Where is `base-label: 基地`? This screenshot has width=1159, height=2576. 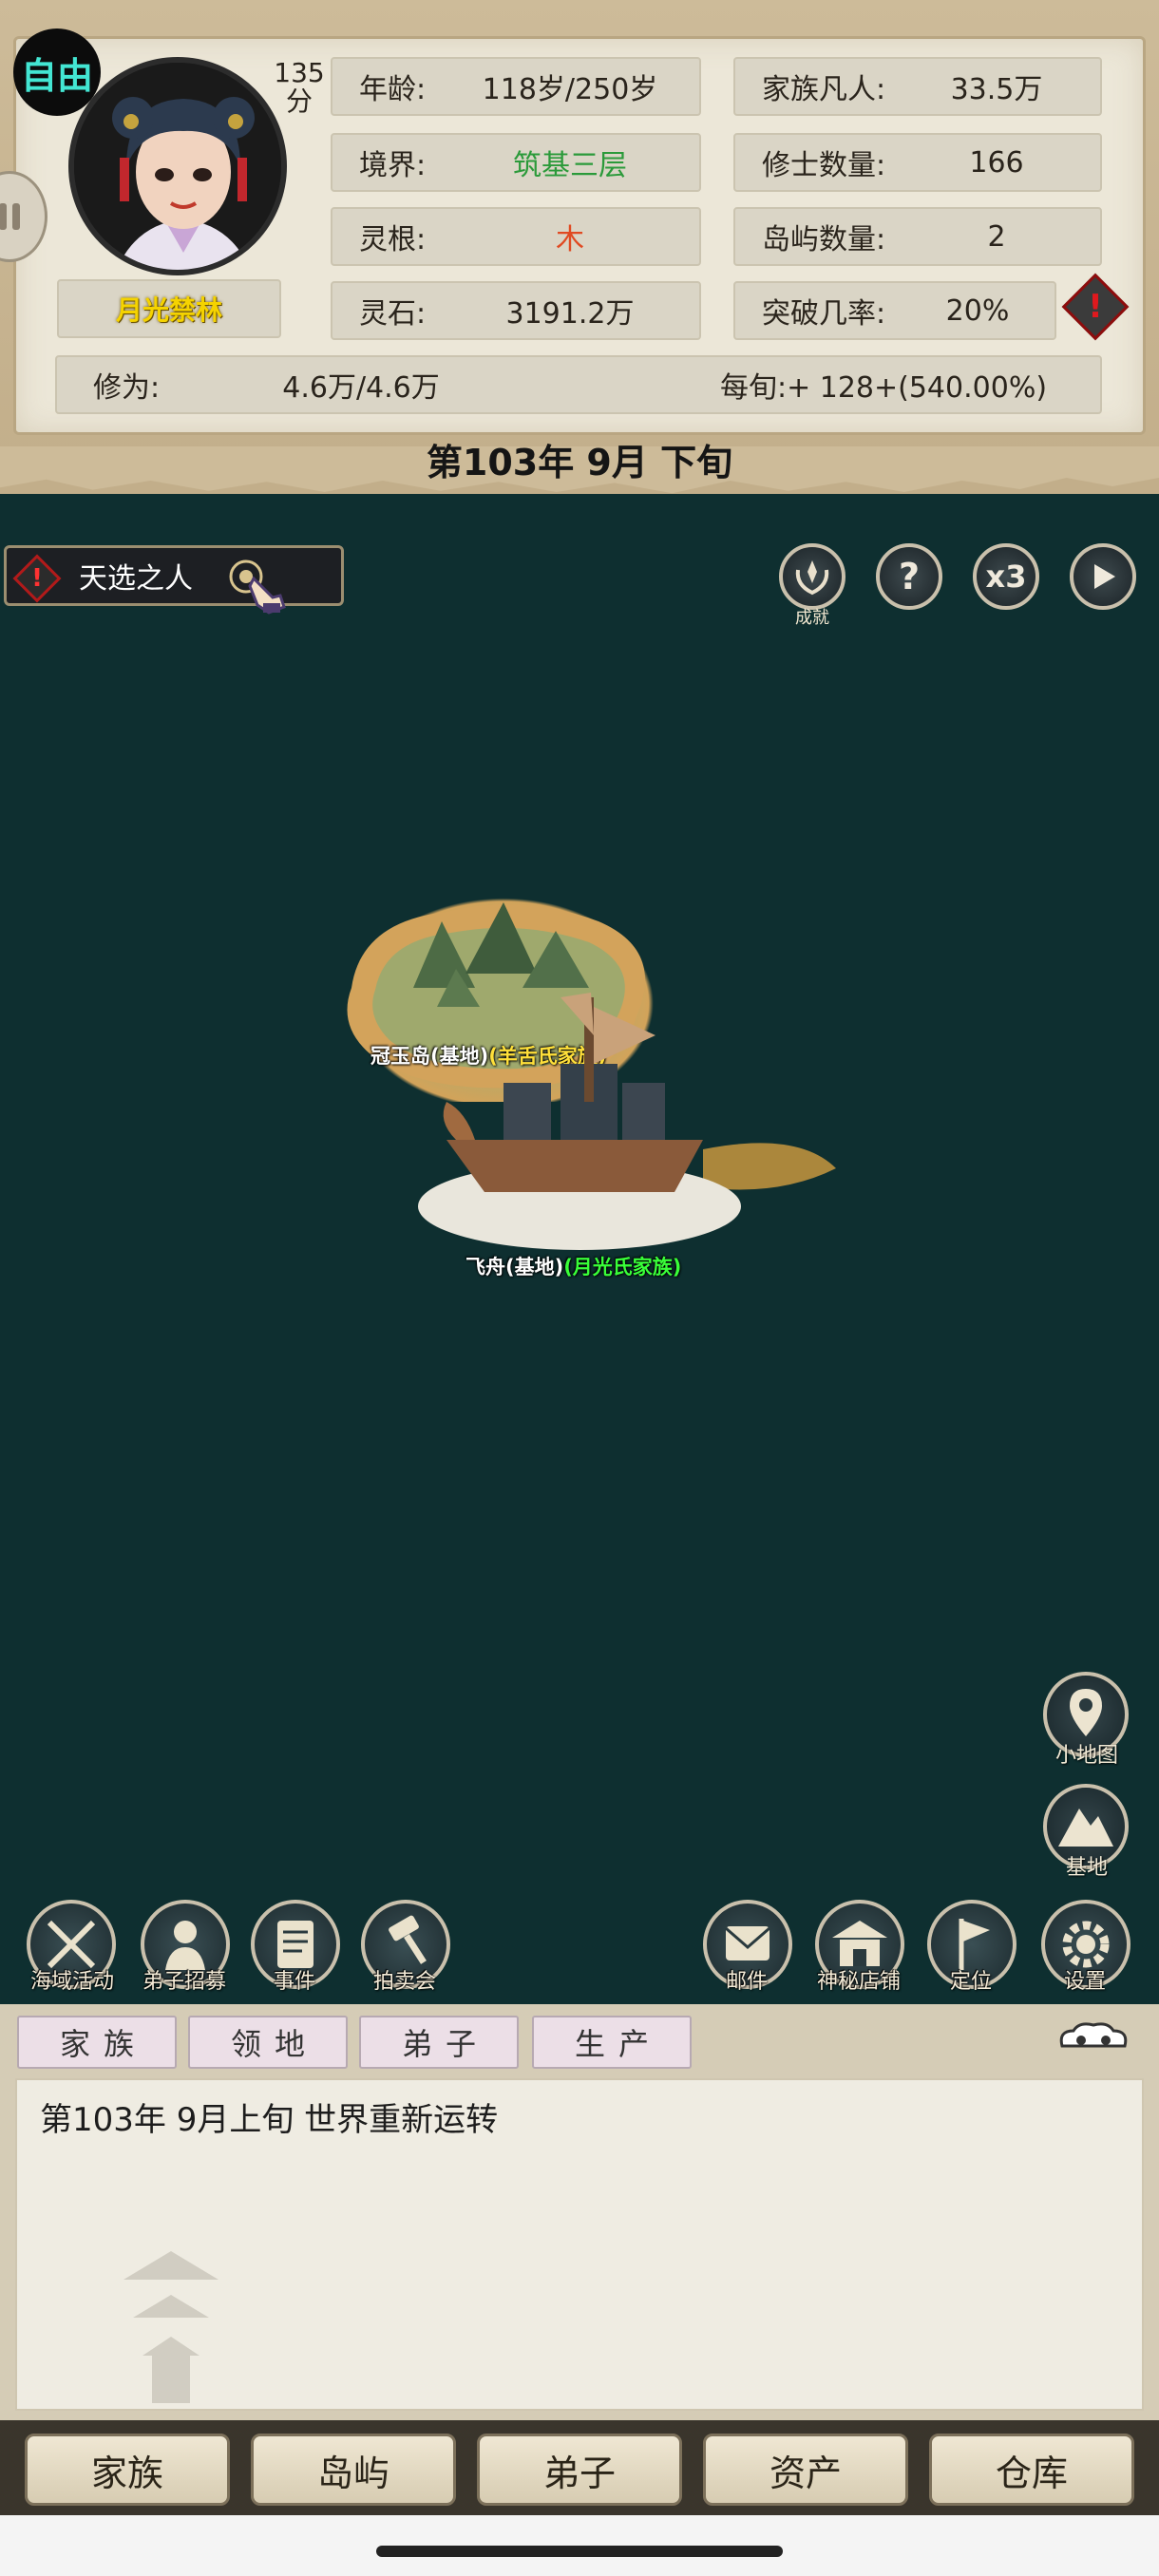 base-label: 基地 is located at coordinates (1086, 1868).